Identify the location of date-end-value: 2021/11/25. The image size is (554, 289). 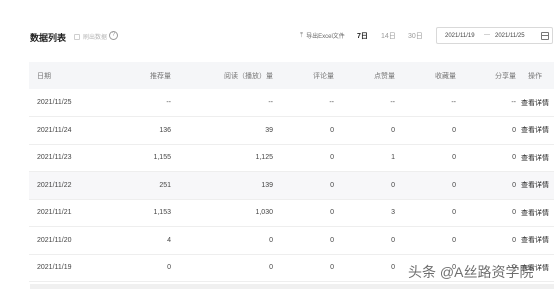
(510, 36).